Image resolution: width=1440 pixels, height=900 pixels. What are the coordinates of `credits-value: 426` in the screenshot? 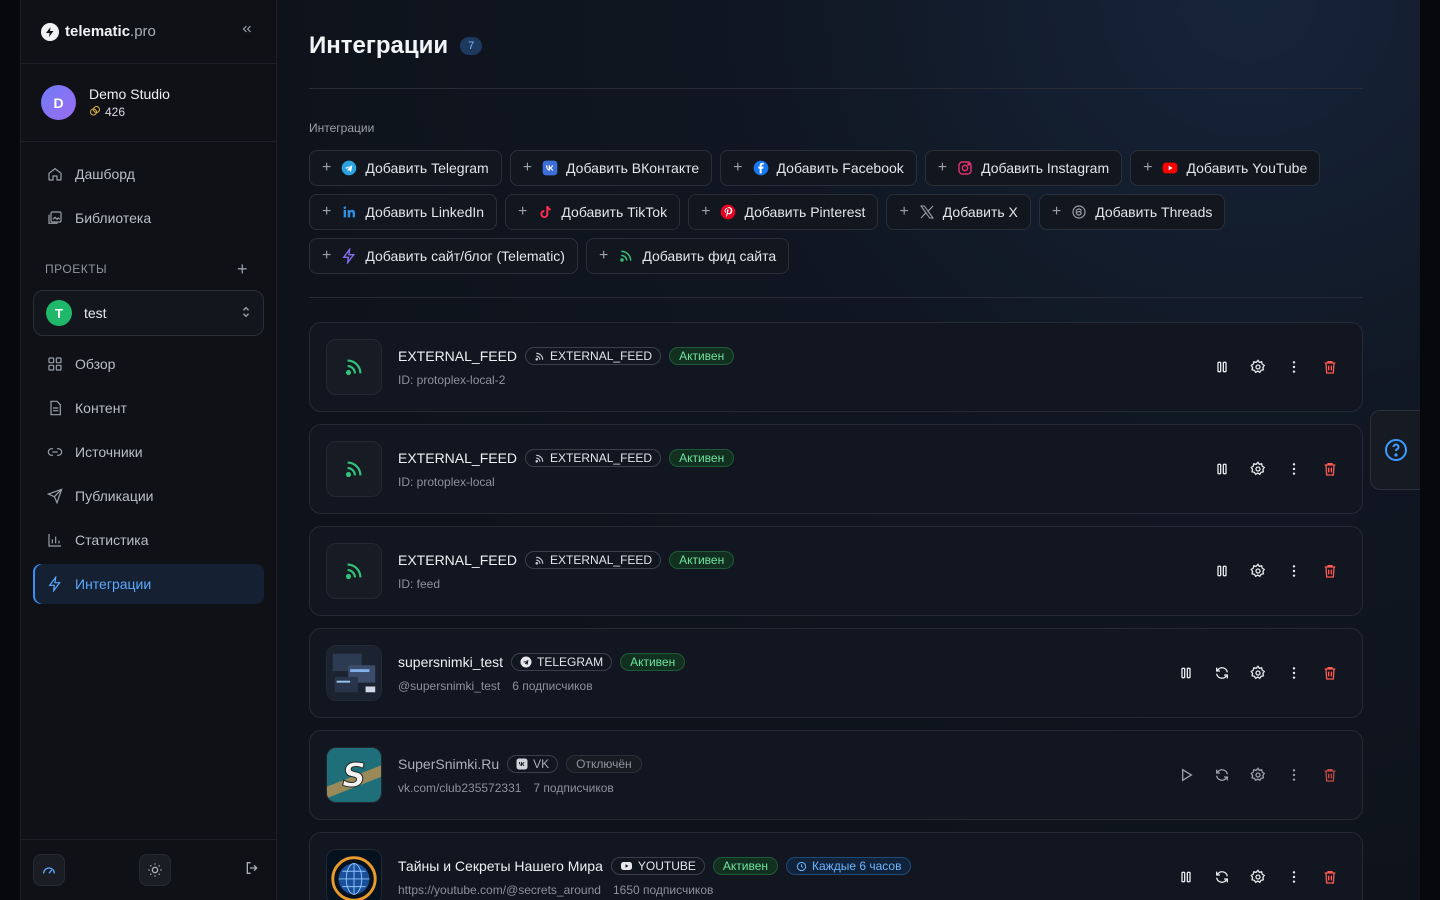 It's located at (115, 112).